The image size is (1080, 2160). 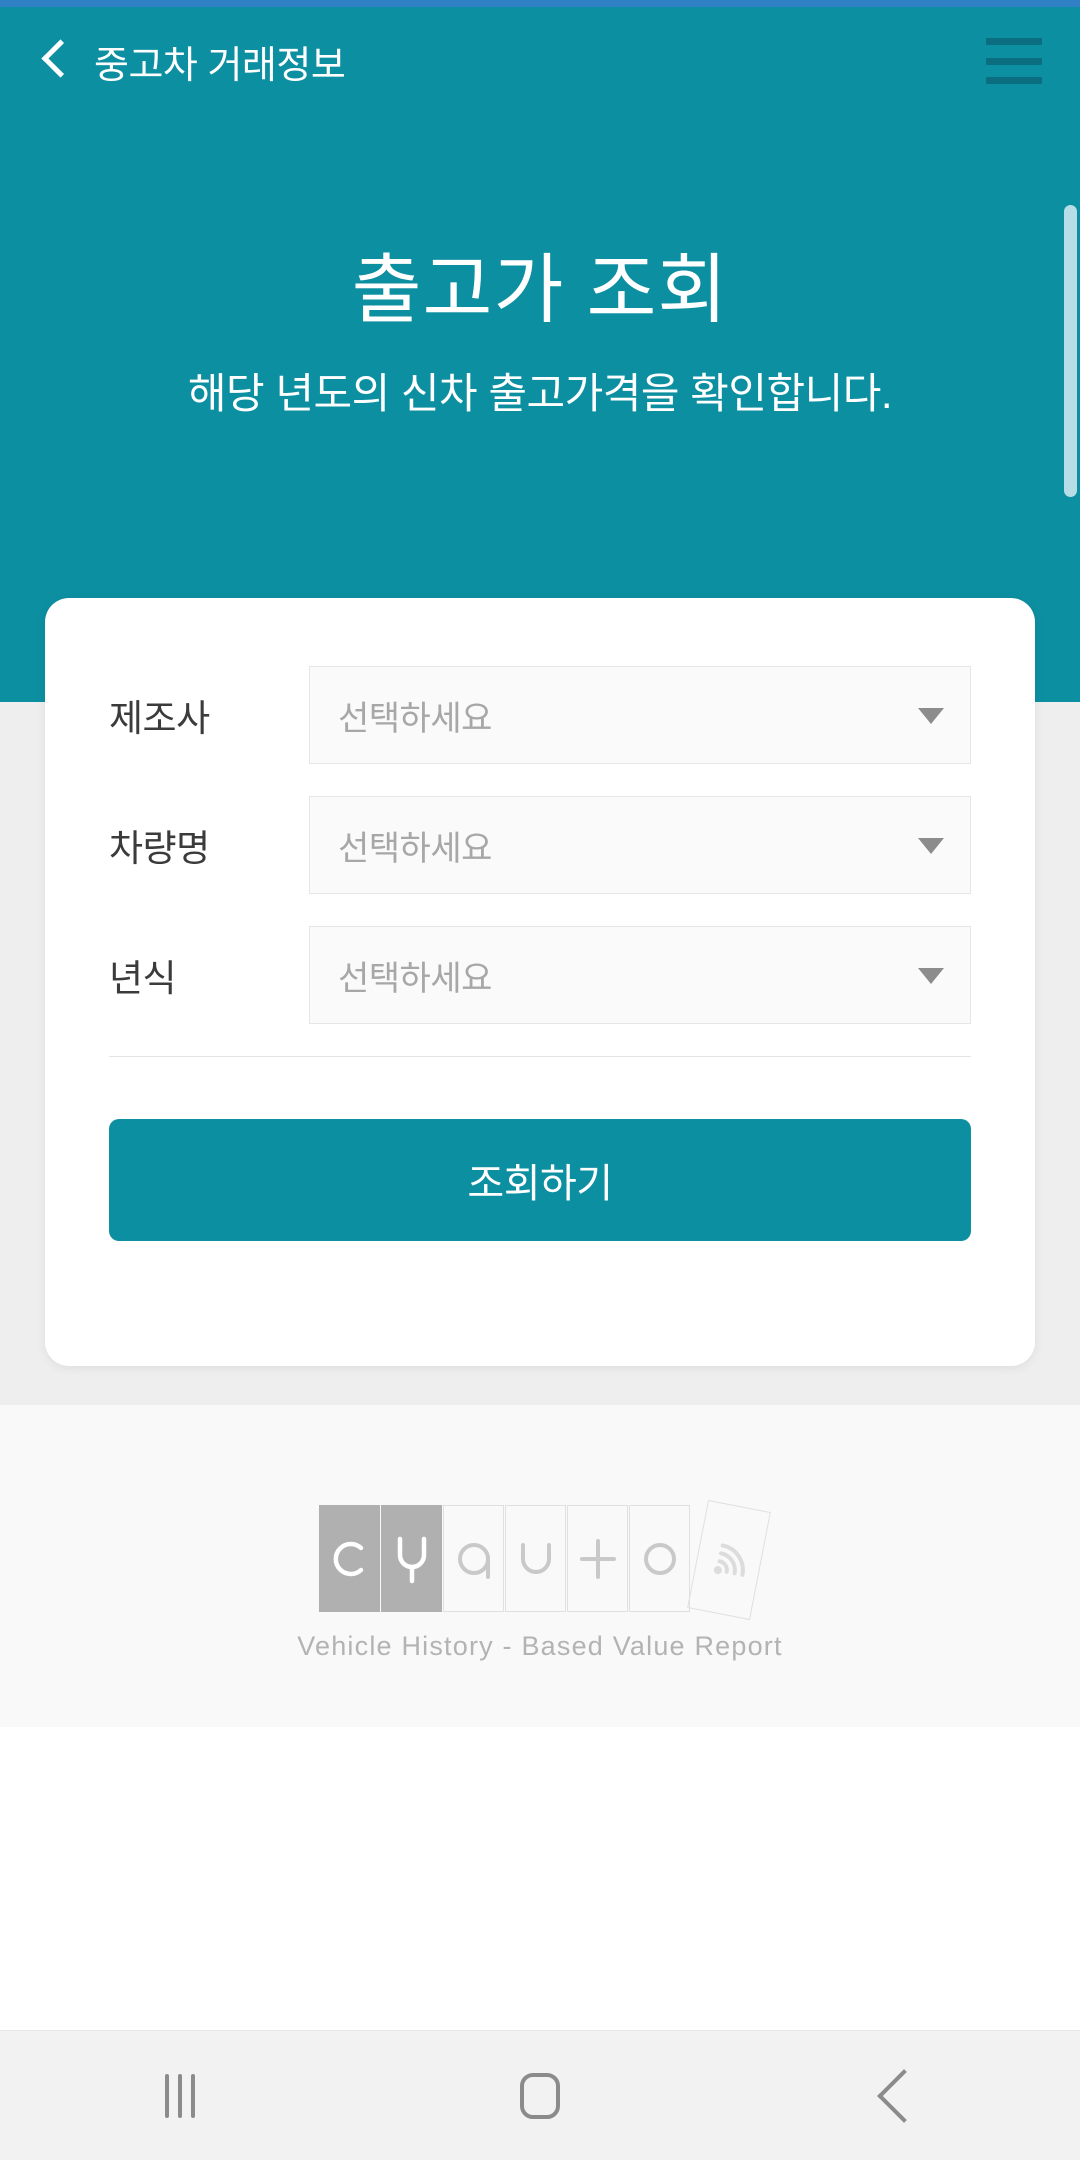 What do you see at coordinates (540, 1878) in the screenshot?
I see `page-bottom-background` at bounding box center [540, 1878].